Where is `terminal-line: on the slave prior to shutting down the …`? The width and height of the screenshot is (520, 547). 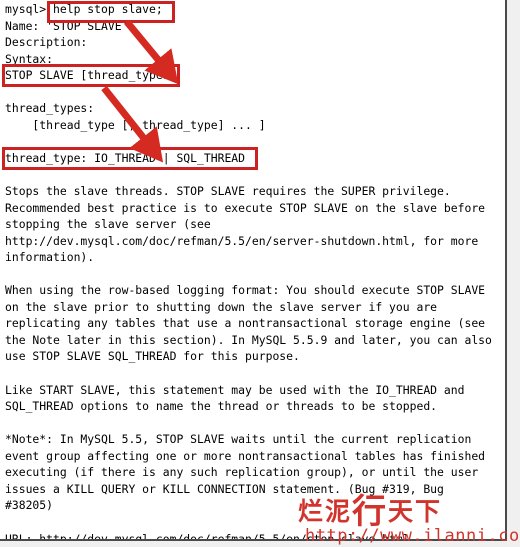
terminal-line: on the slave prior to shutting down the … is located at coordinates (221, 306).